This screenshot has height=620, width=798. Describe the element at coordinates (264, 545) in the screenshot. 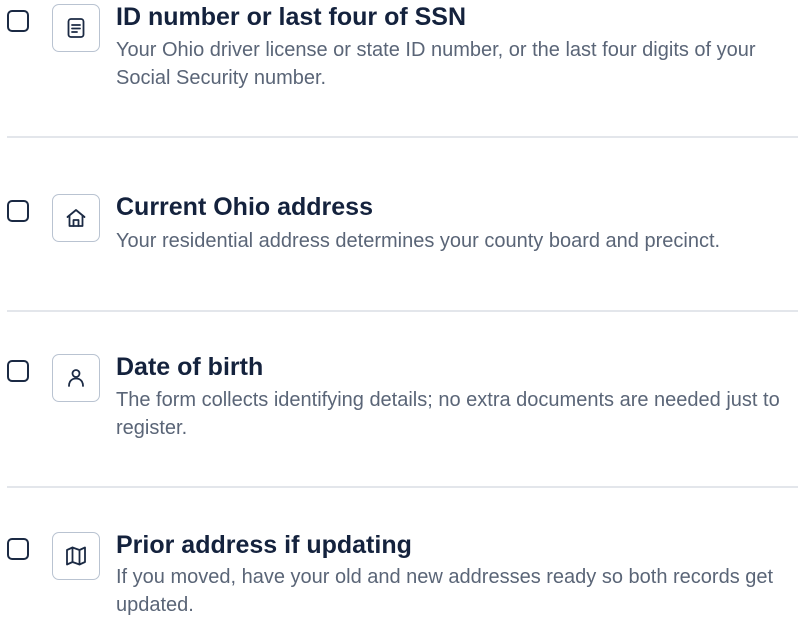

I see `item-title: Prior address if updating` at that location.